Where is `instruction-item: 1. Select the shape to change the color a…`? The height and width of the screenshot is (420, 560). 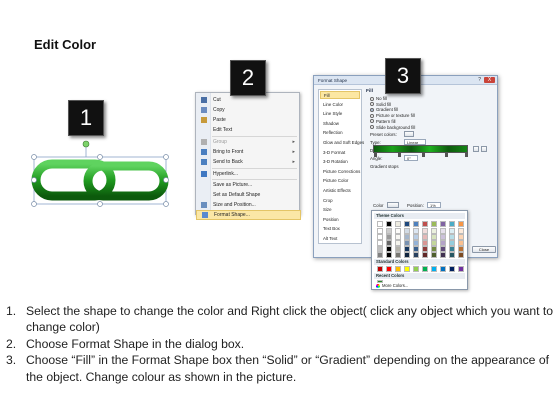
instruction-item: 1. Select the shape to change the color a… is located at coordinates (280, 319).